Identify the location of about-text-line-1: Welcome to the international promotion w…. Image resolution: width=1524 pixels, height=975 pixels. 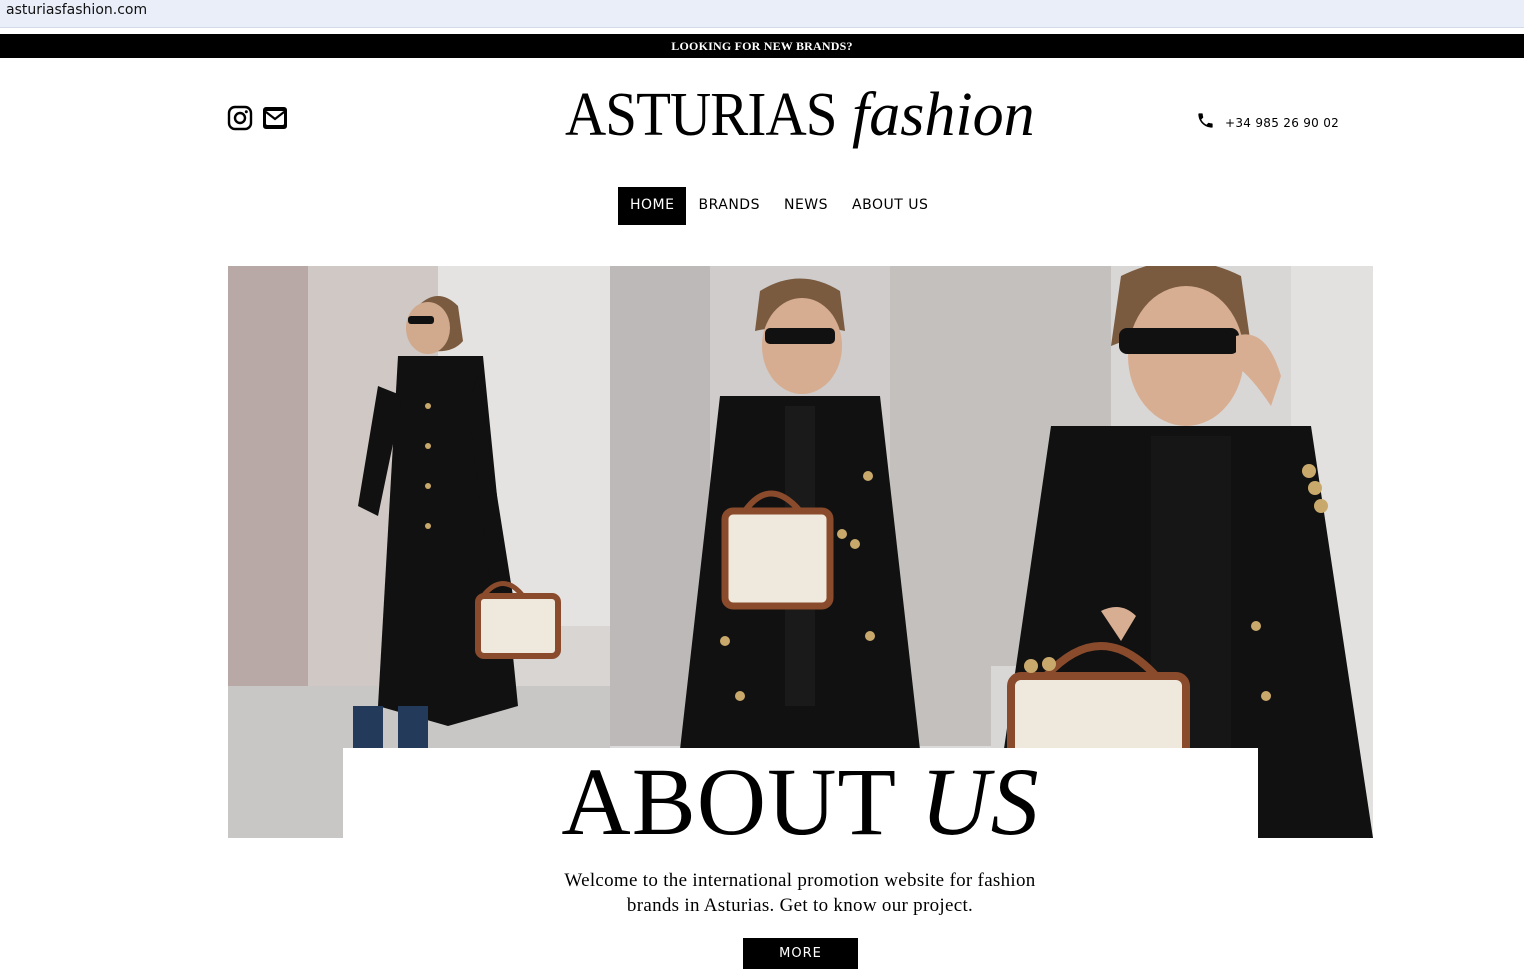
(800, 880).